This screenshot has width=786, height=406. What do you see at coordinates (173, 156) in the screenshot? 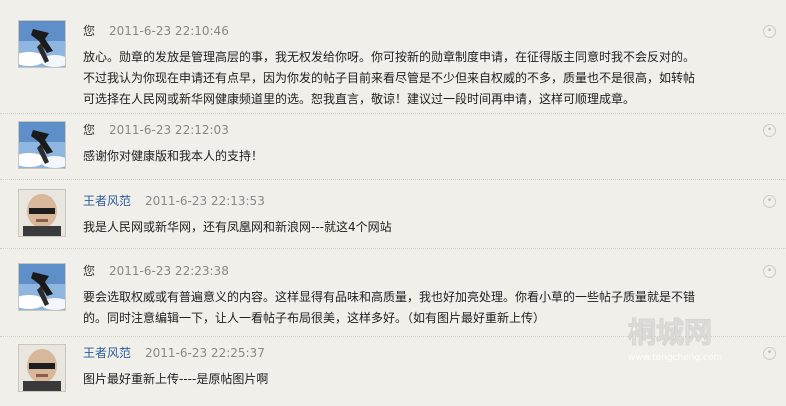
I see `message-line: 感谢你对健康版和我本人的支持！` at bounding box center [173, 156].